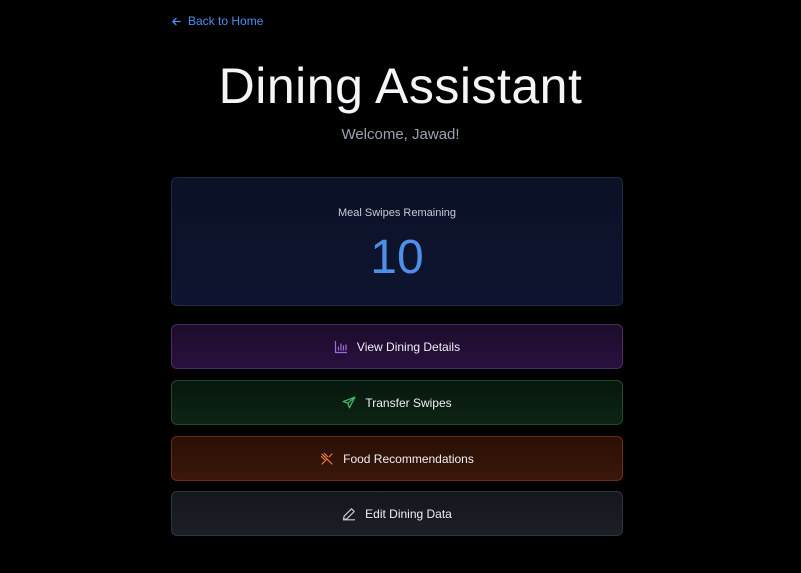 This screenshot has height=573, width=801. Describe the element at coordinates (327, 458) in the screenshot. I see `utensils-crossed-icon` at that location.